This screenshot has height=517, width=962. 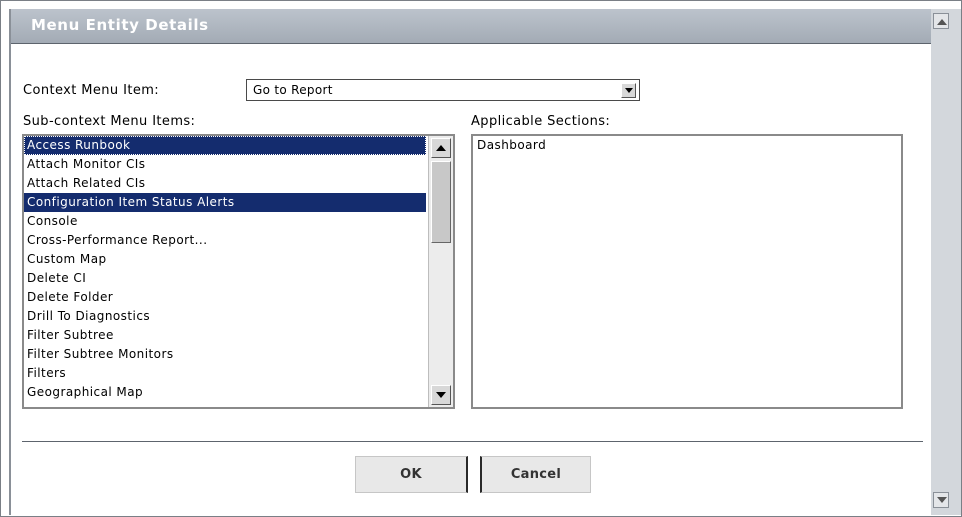 I want to click on context-menu-dropdown-button, so click(x=628, y=90).